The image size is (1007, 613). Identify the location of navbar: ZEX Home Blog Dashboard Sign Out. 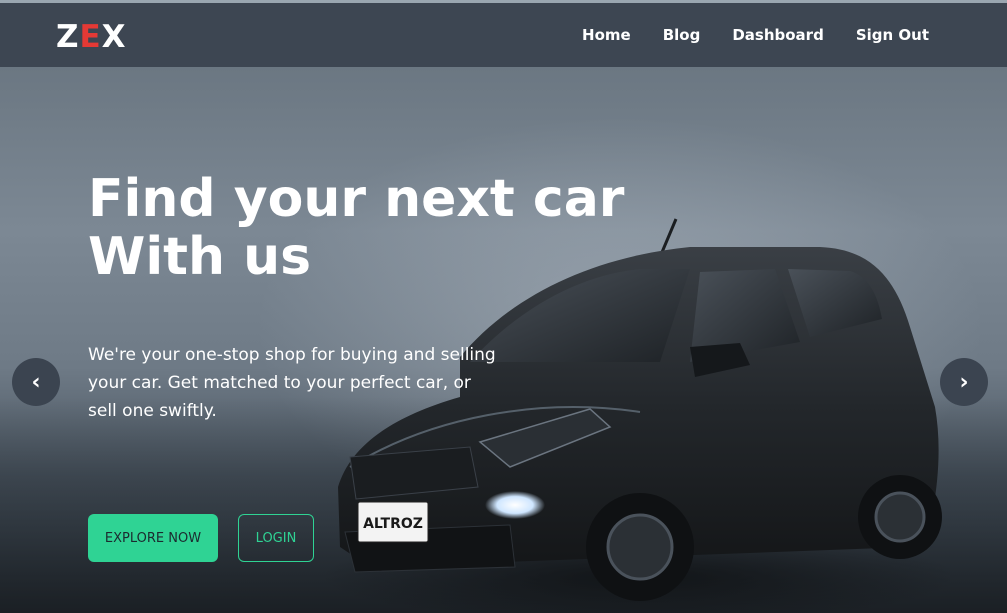
(503, 35).